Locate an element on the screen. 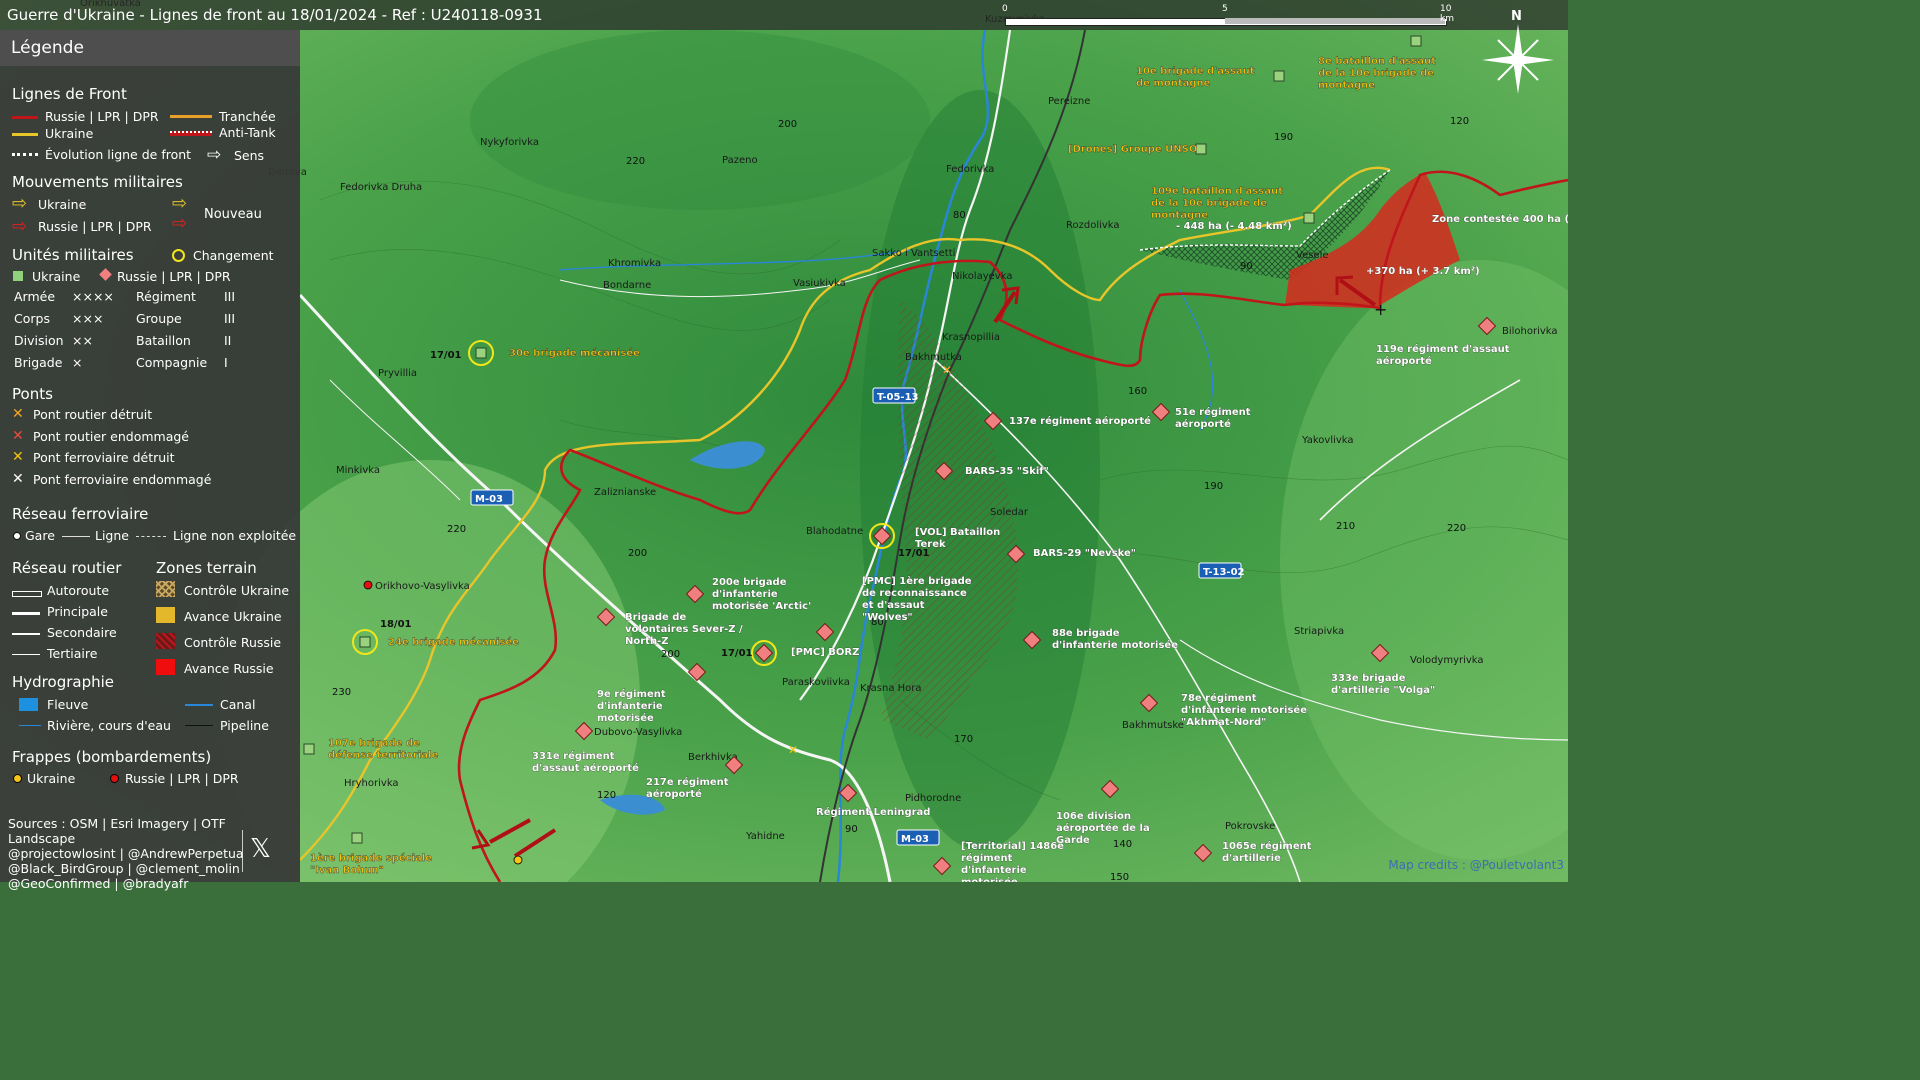 The height and width of the screenshot is (1080, 1920). unit-echelon-name: Brigade is located at coordinates (38, 362).